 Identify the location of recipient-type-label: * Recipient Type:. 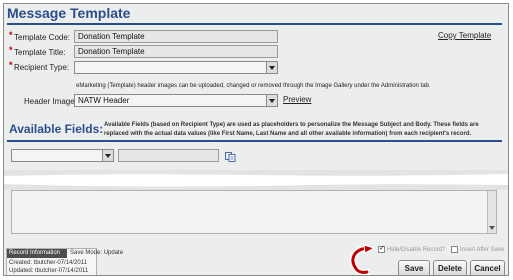
(39, 66).